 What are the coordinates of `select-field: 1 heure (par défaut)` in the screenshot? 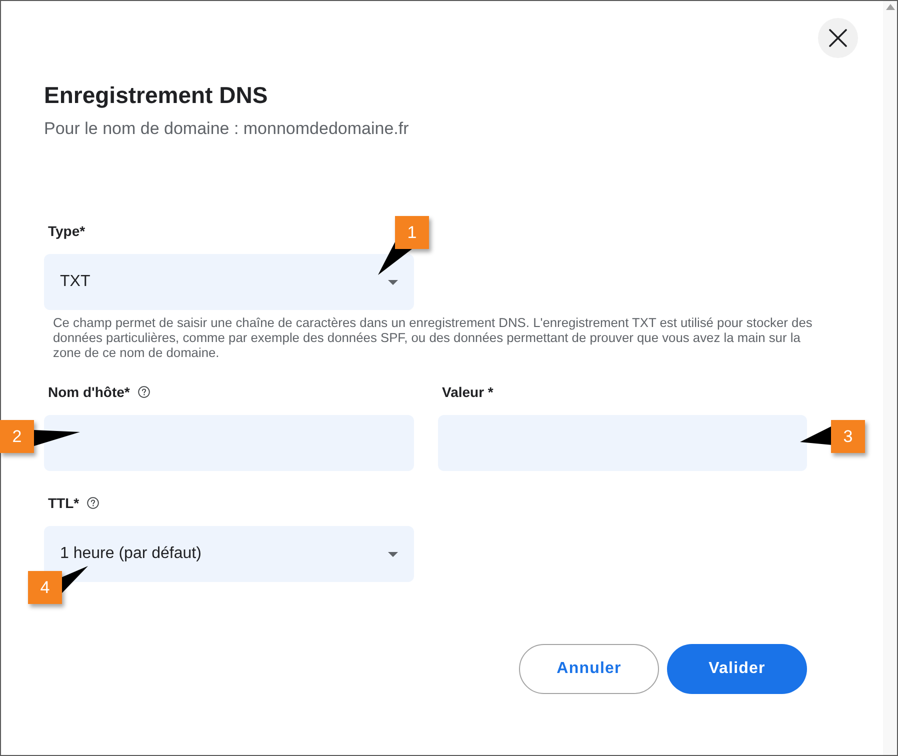 It's located at (229, 554).